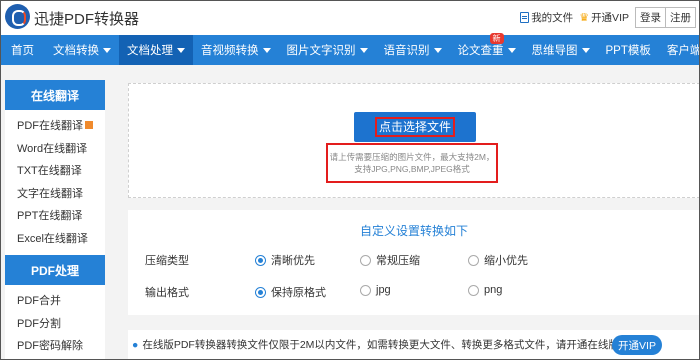 This screenshot has width=700, height=360. What do you see at coordinates (552, 18) in the screenshot?
I see `my-files-label: 我的文件` at bounding box center [552, 18].